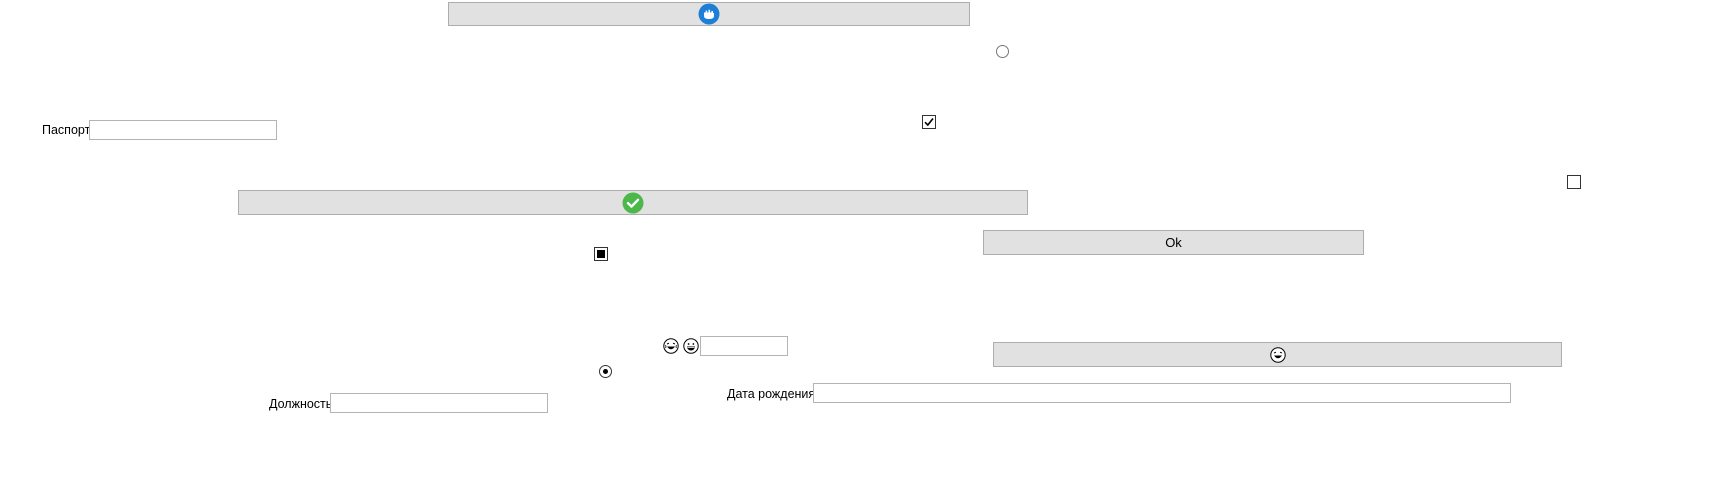 The height and width of the screenshot is (497, 1736). I want to click on grinning-face-icon, so click(691, 346).